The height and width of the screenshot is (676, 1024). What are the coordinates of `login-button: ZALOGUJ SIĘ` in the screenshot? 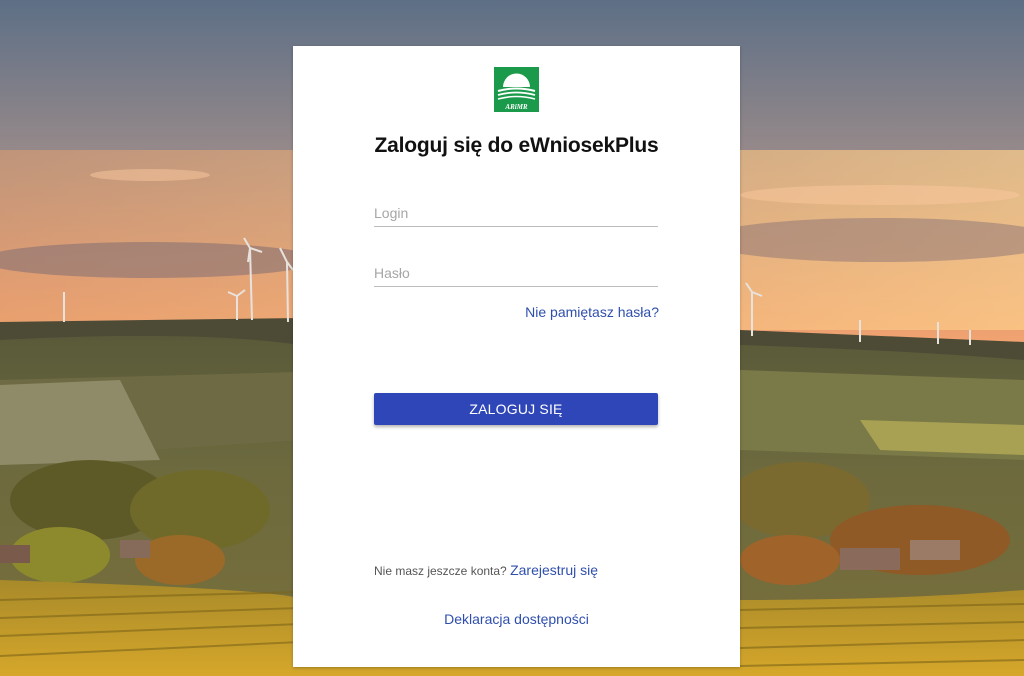 It's located at (516, 409).